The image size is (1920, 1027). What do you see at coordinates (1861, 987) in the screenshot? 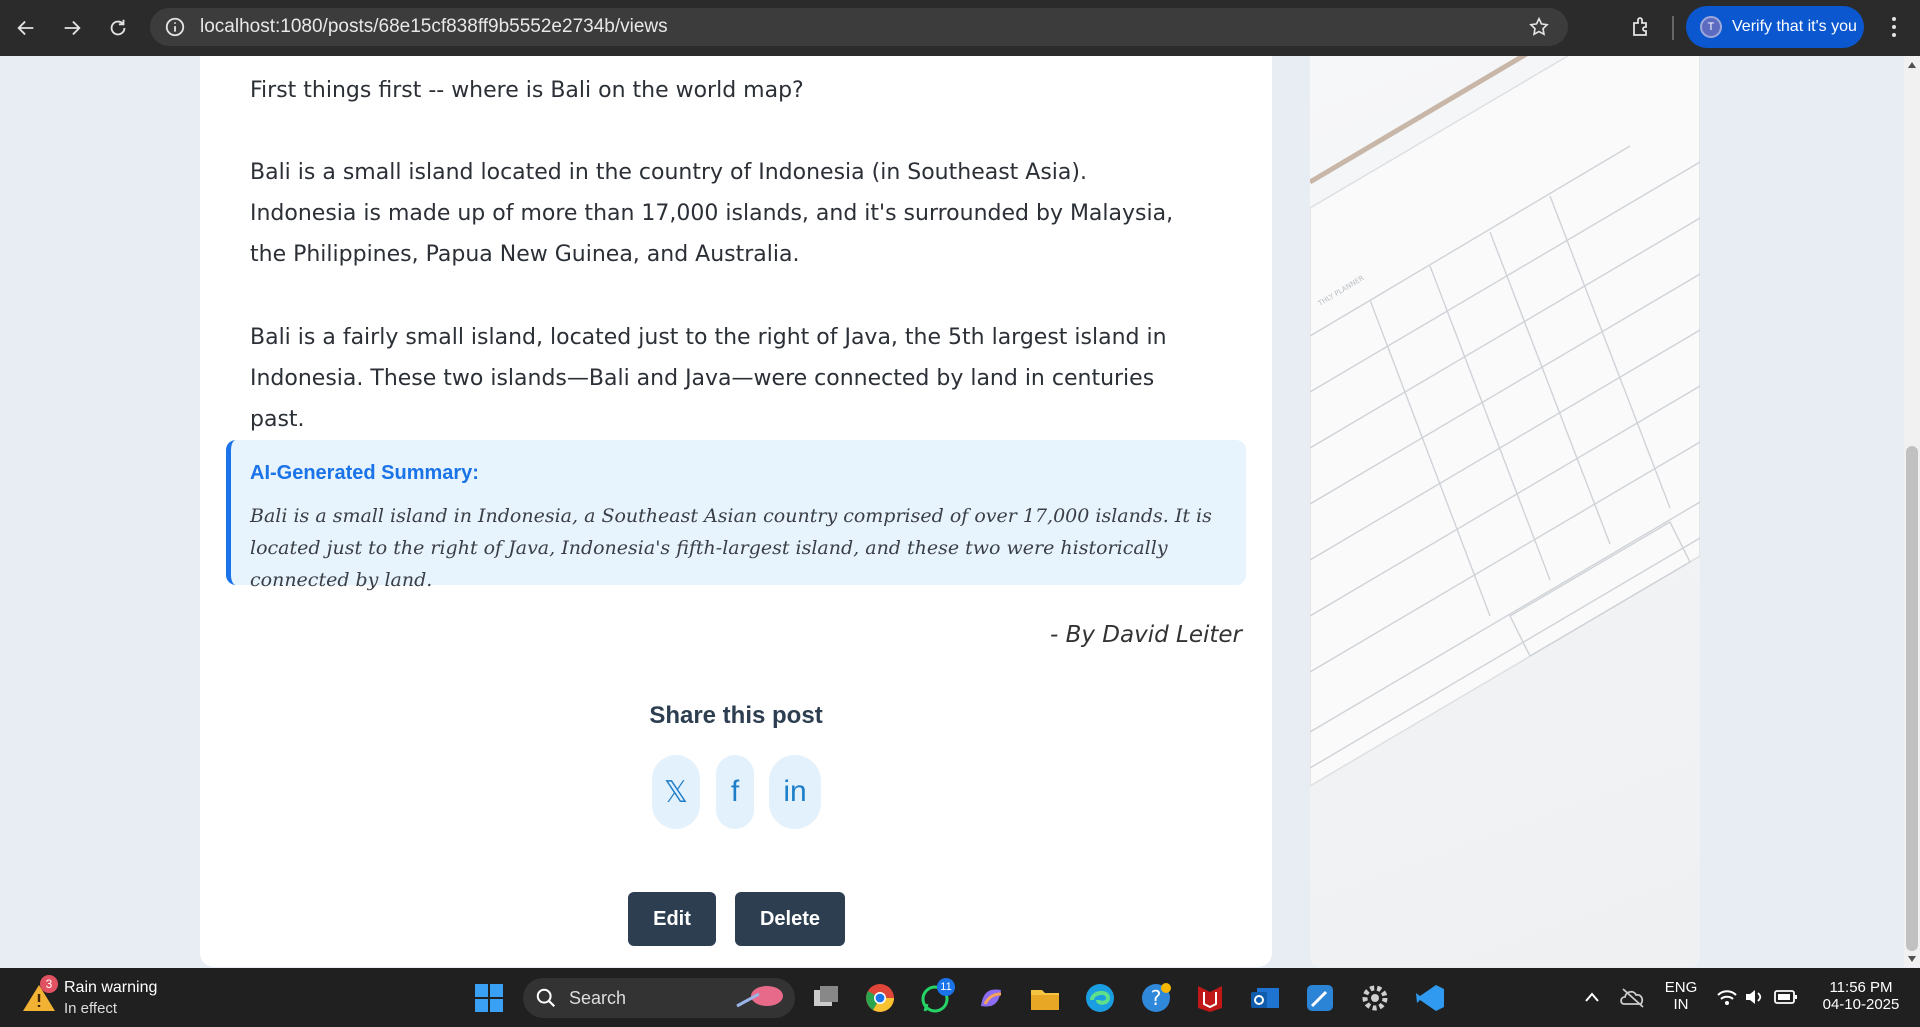
I see `clock-time: 11:56 PM` at bounding box center [1861, 987].